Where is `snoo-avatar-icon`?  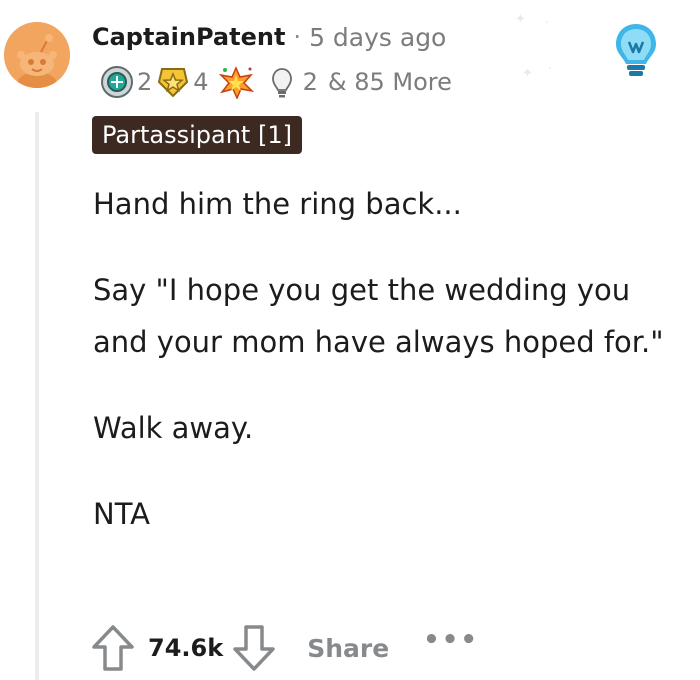 snoo-avatar-icon is located at coordinates (37, 55).